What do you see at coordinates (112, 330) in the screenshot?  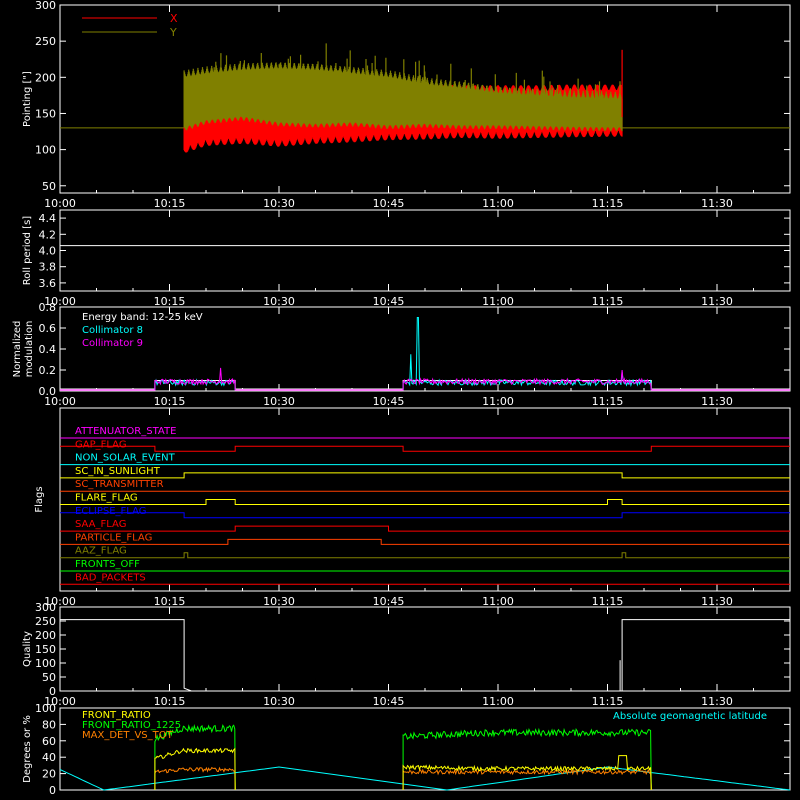 I see `modulation-legend-label: Collimator 8` at bounding box center [112, 330].